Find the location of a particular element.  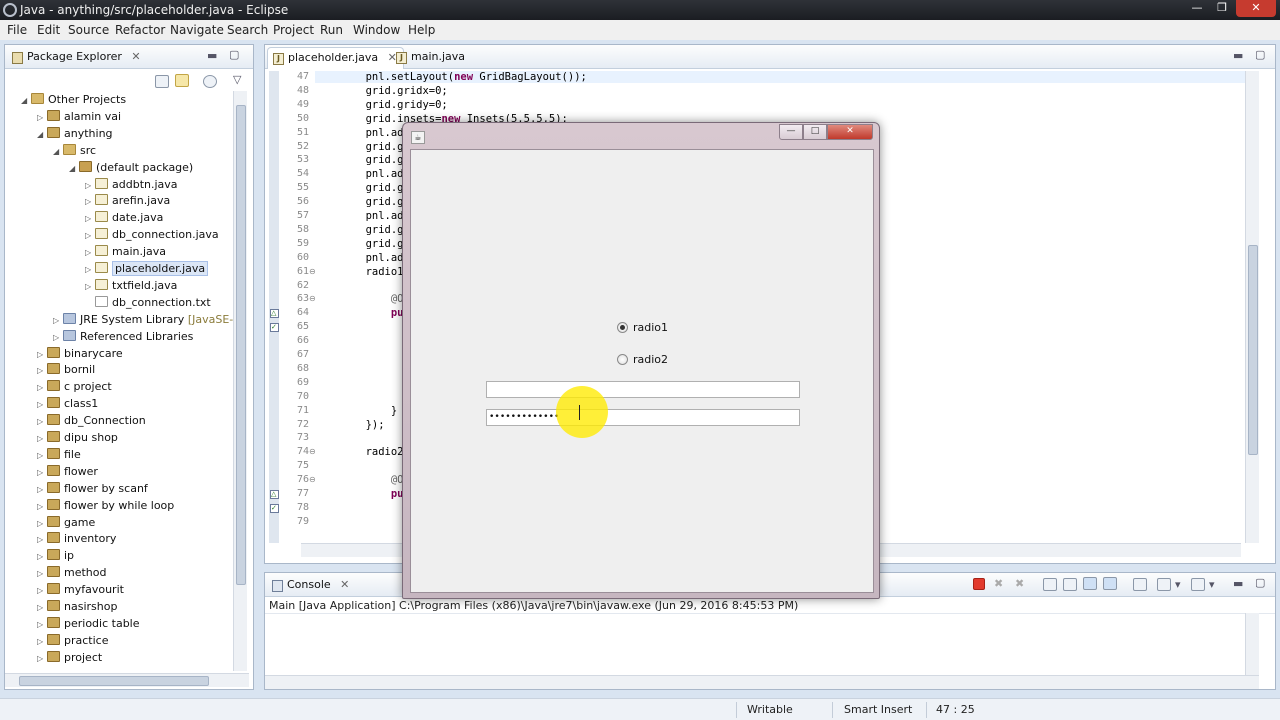

tree-vertical-scrollbar is located at coordinates (240, 381).